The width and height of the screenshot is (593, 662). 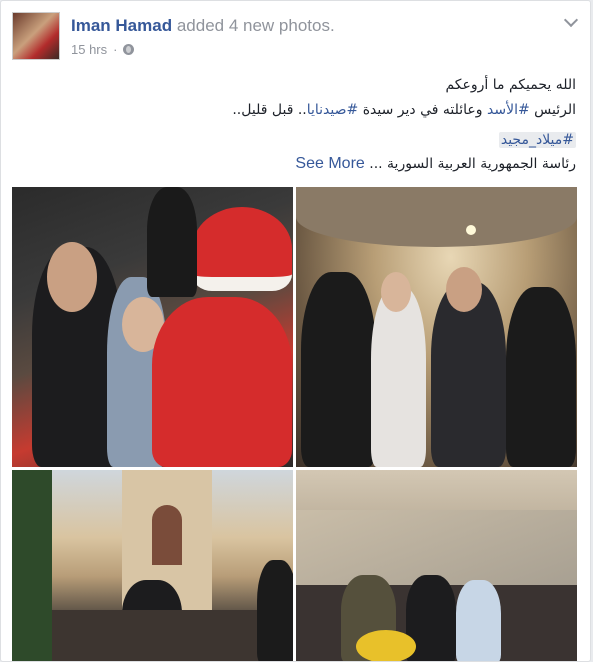 What do you see at coordinates (36, 36) in the screenshot?
I see `avatar` at bounding box center [36, 36].